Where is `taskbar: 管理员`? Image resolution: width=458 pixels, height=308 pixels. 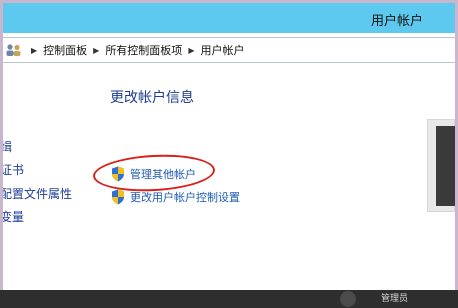
taskbar: 管理员 is located at coordinates (229, 299).